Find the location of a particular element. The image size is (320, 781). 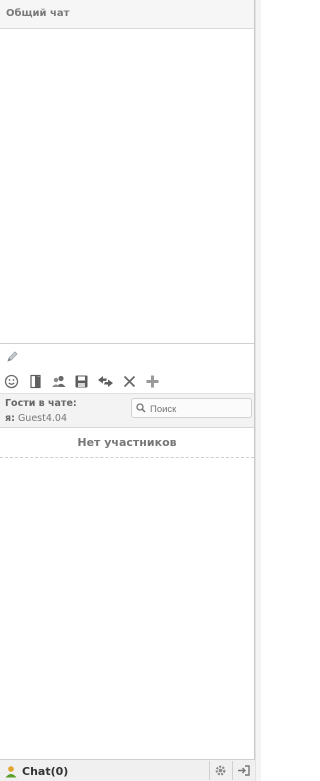

current-user-label: я: is located at coordinates (10, 418).